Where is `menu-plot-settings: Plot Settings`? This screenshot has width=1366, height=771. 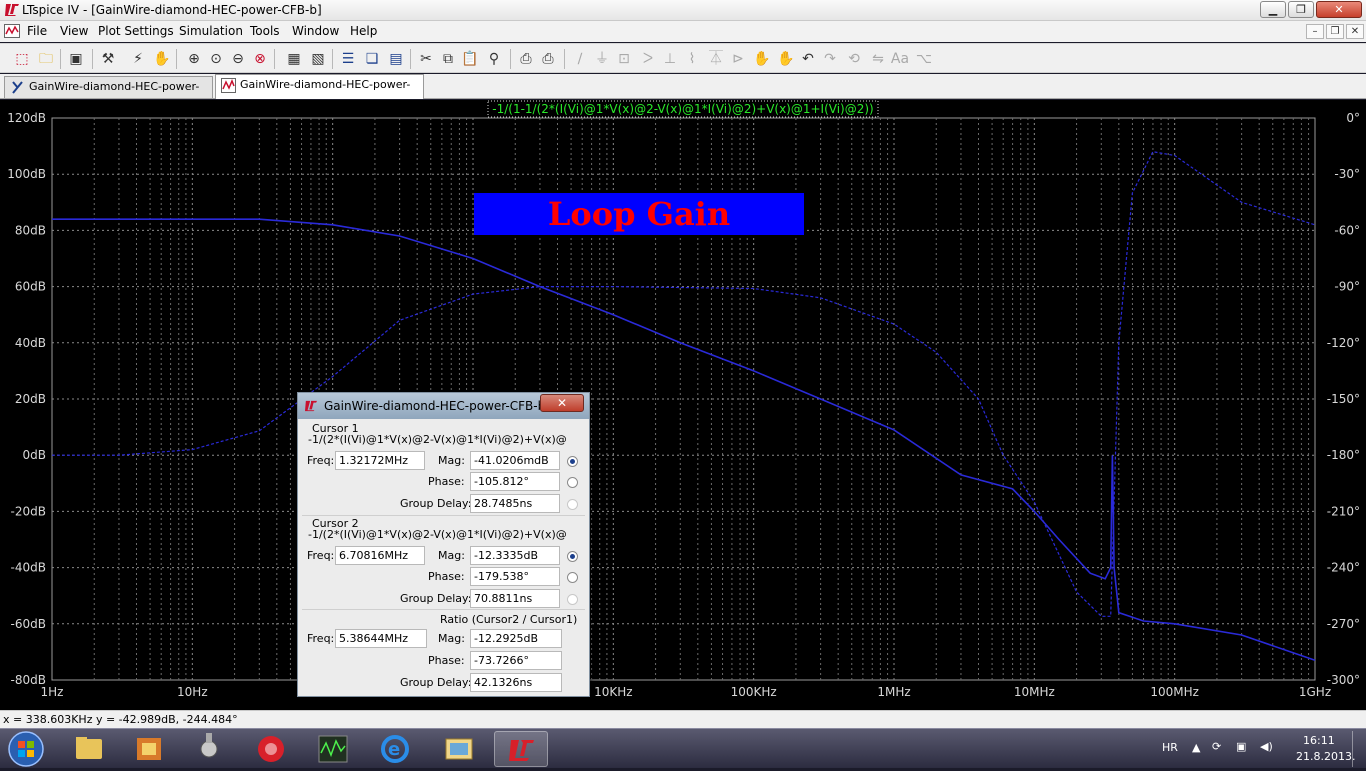 menu-plot-settings: Plot Settings is located at coordinates (136, 31).